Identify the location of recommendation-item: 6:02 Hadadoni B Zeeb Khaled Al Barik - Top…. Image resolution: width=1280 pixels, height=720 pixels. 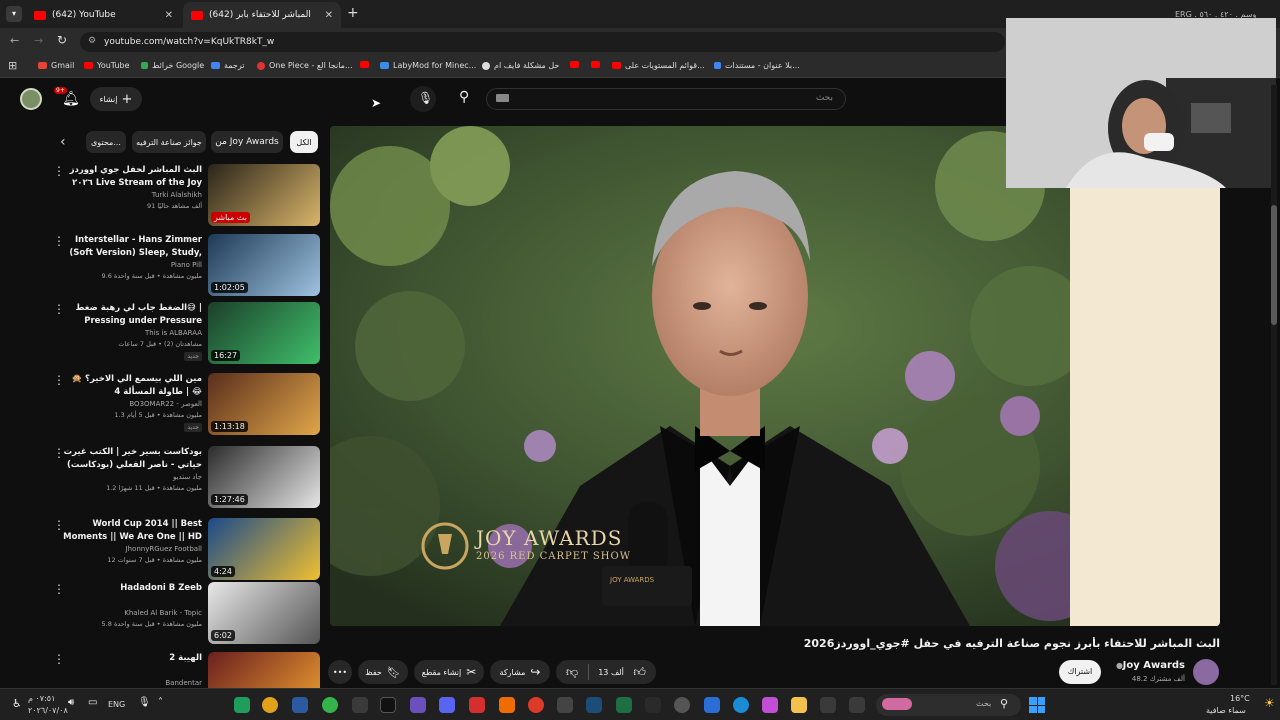
(185, 613).